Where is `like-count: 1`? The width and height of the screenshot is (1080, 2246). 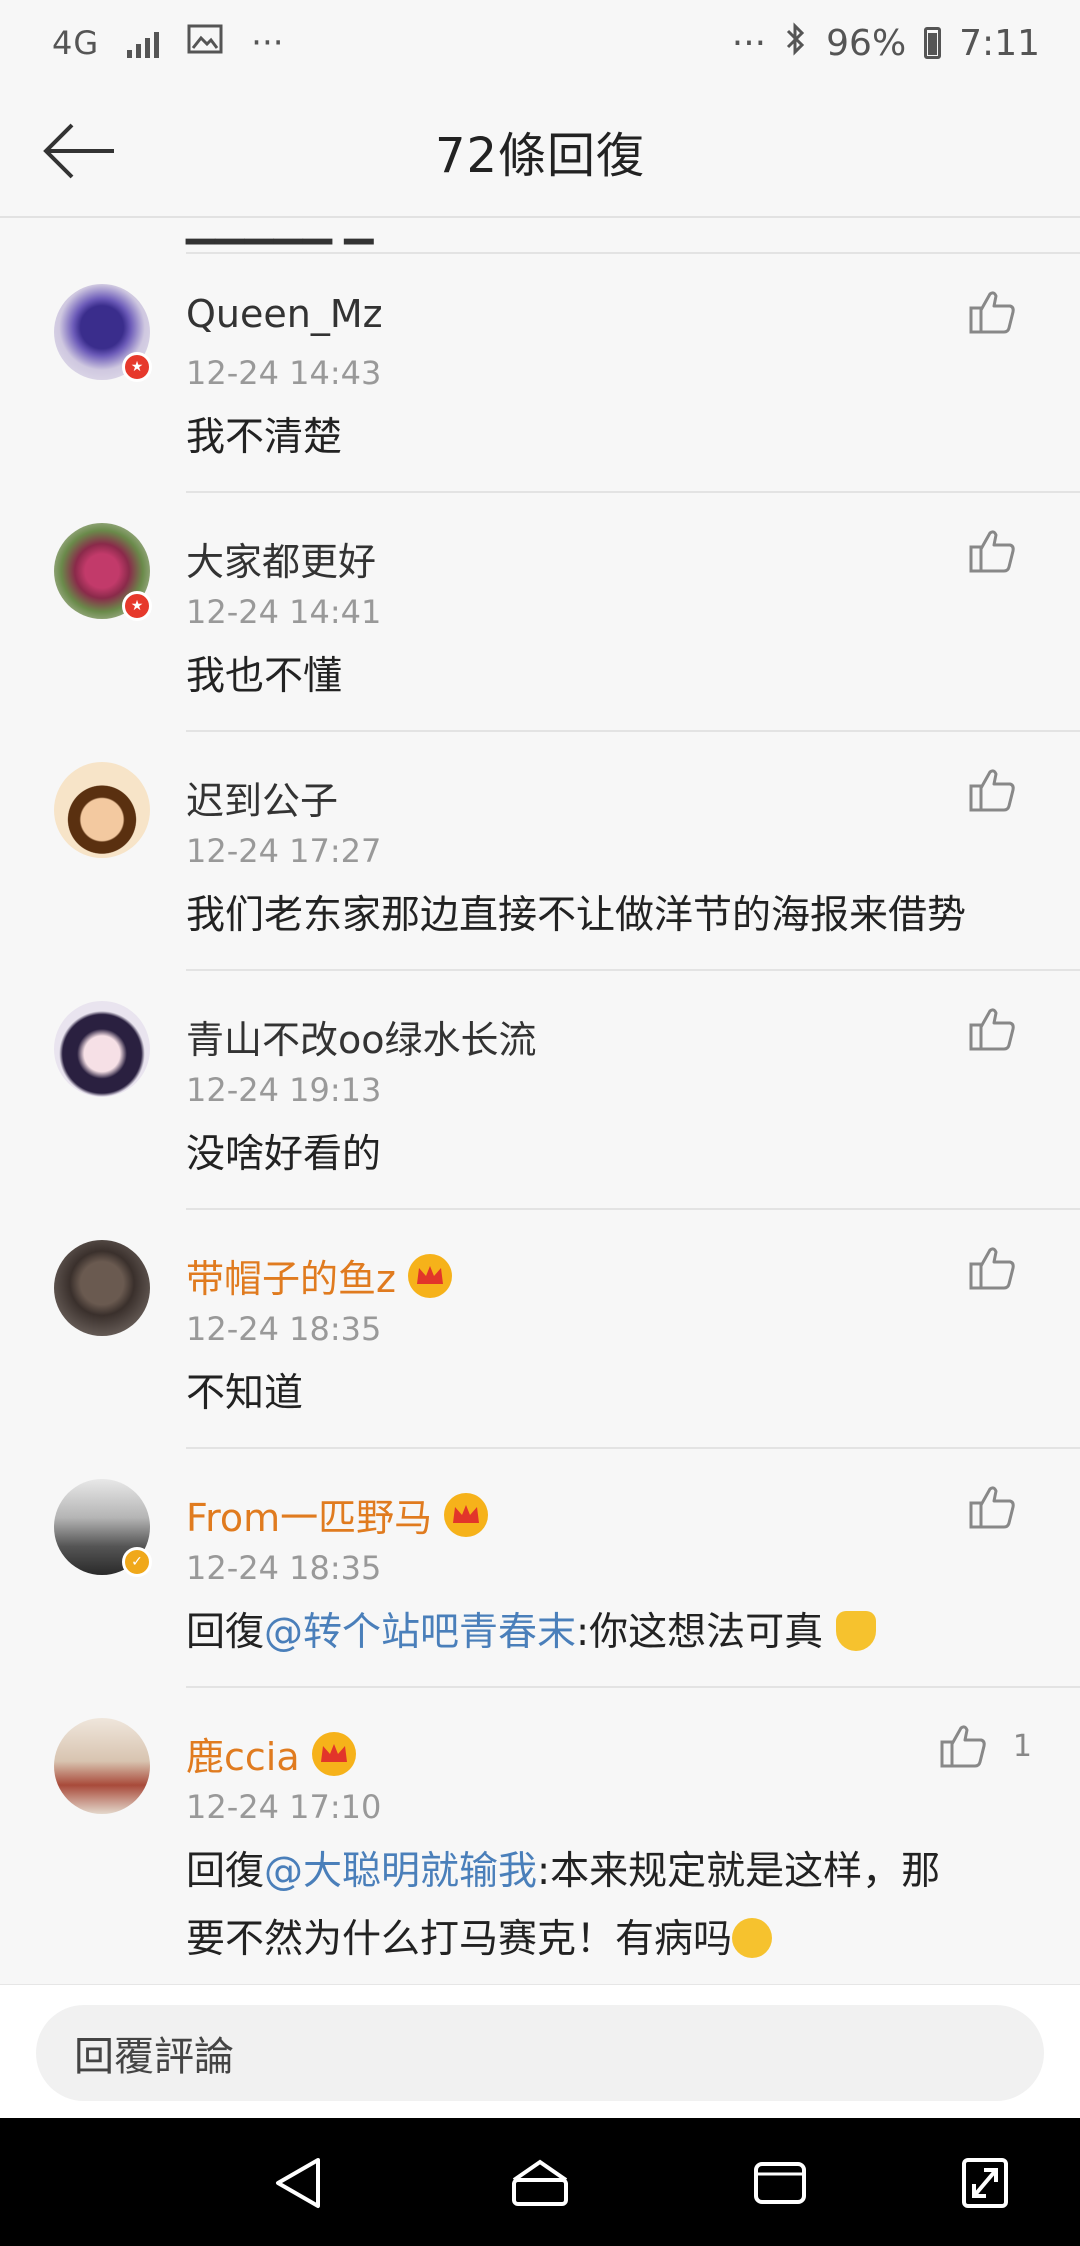 like-count: 1 is located at coordinates (1022, 1746).